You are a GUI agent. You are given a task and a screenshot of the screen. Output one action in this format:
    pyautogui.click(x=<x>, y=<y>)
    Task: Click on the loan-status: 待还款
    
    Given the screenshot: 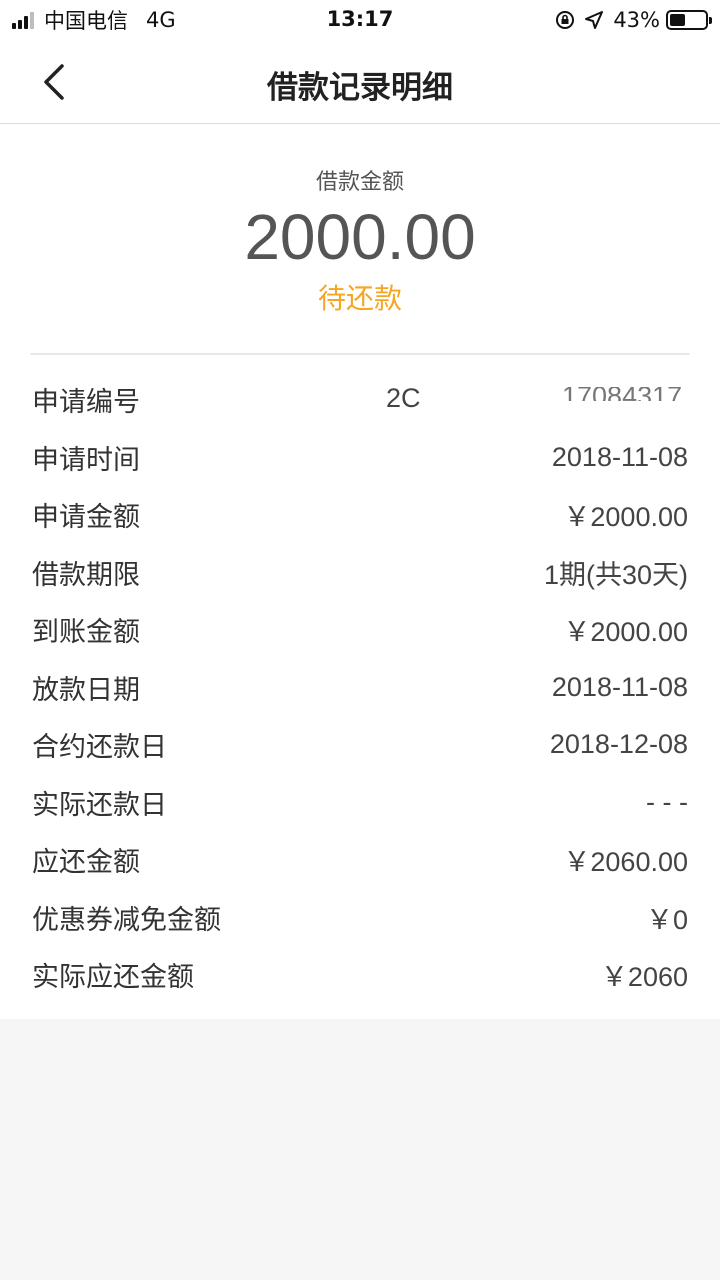 What is the action you would take?
    pyautogui.click(x=359, y=298)
    